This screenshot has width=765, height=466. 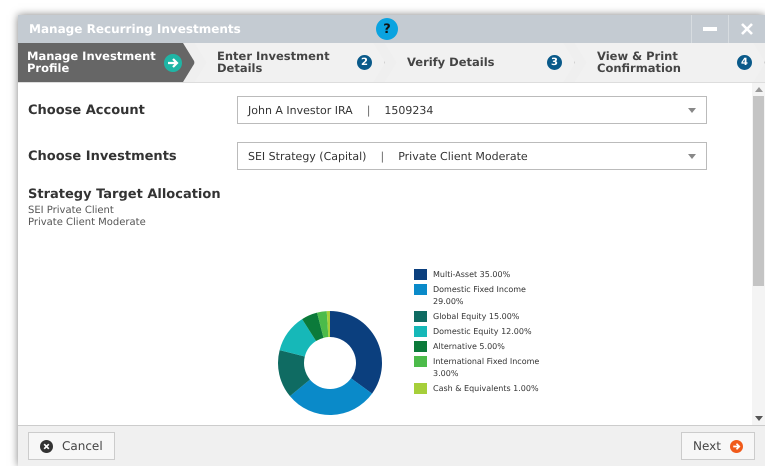 I want to click on legend-label: Global Equity 15.00%, so click(x=476, y=317).